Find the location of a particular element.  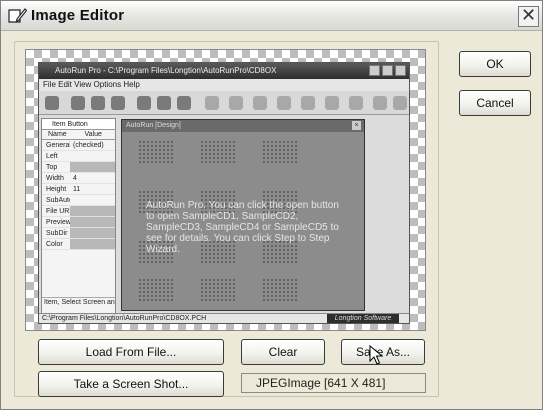

props-row: Top is located at coordinates (78, 167).